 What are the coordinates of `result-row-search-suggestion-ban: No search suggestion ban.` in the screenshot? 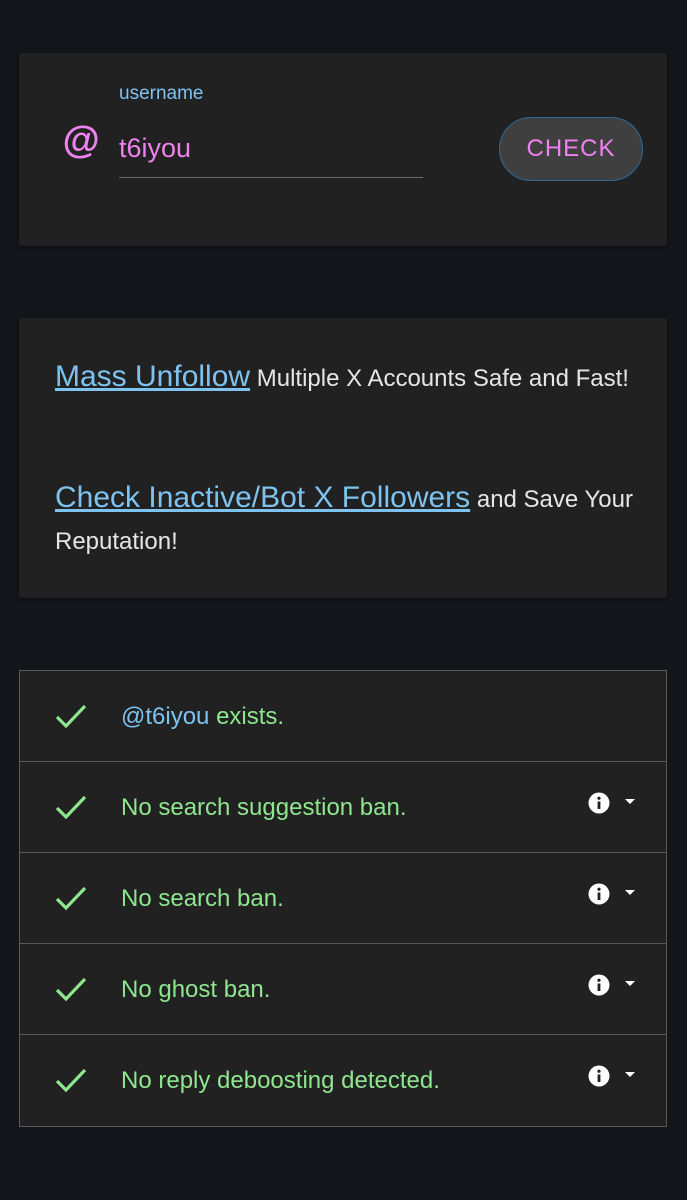 It's located at (343, 807).